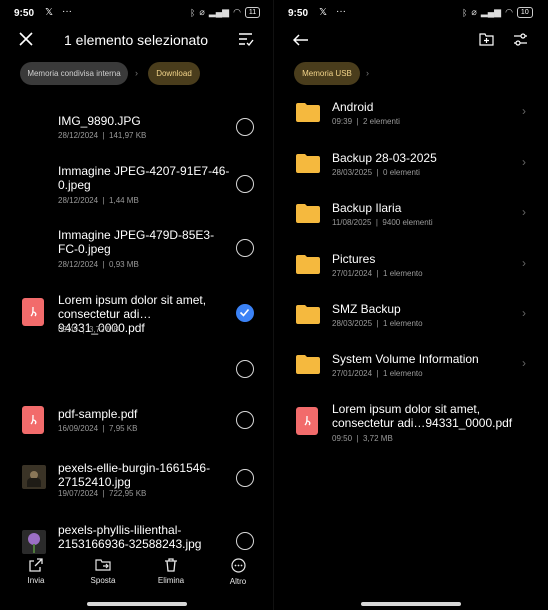 The height and width of the screenshot is (610, 548). Describe the element at coordinates (74, 73) in the screenshot. I see `breadcrumb-internal-storage: Memoria condivisa interna` at that location.